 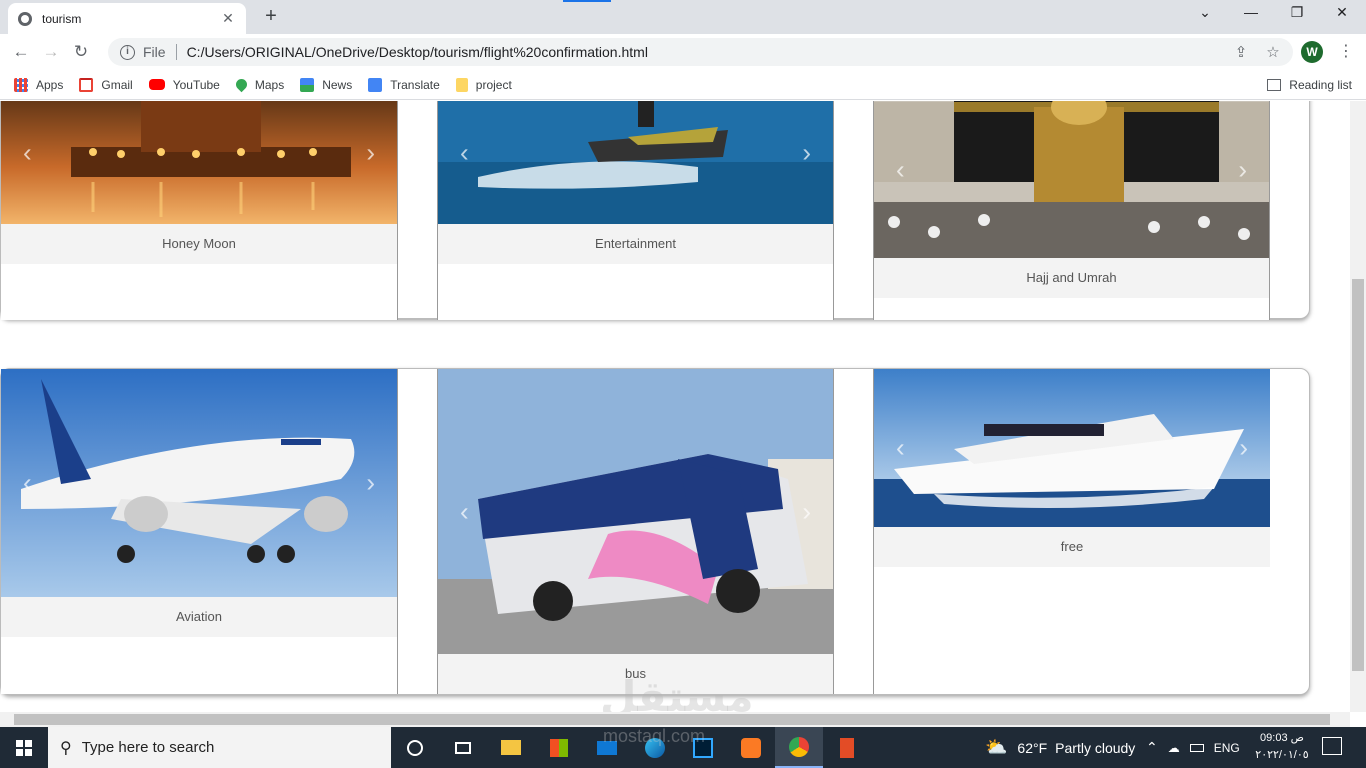 I want to click on new-tab-button: +, so click(x=271, y=16).